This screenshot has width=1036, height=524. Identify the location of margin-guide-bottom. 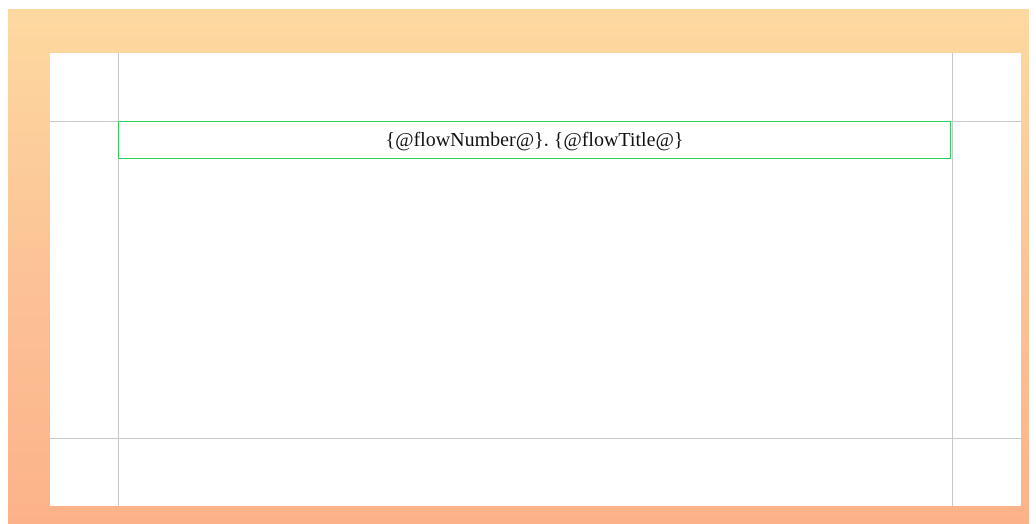
(535, 438).